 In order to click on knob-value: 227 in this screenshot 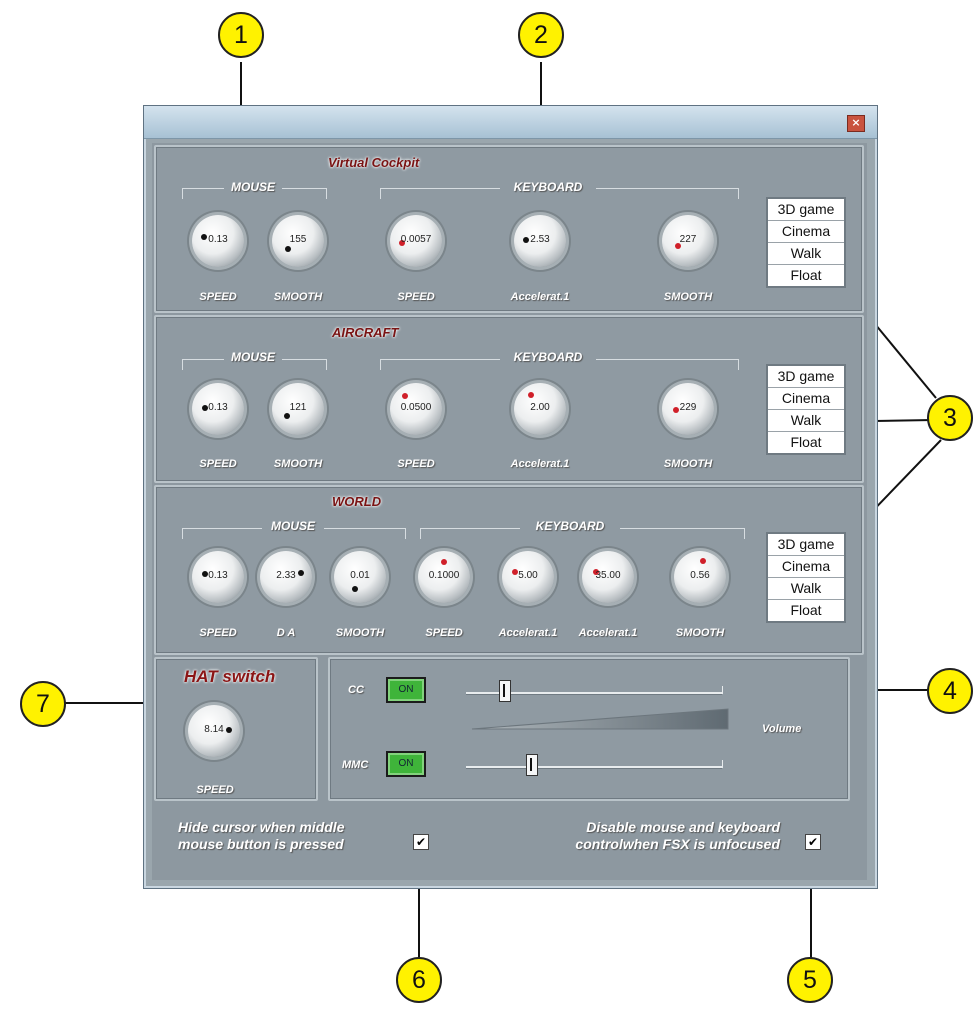, I will do `click(688, 239)`.